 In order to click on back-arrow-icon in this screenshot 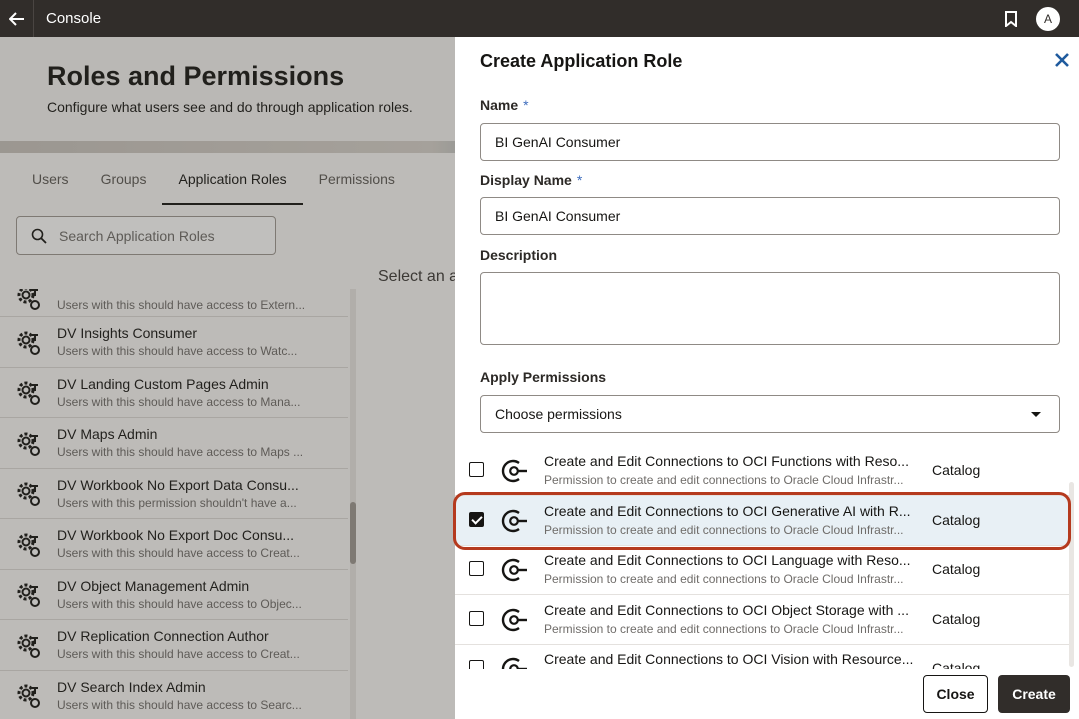, I will do `click(16, 18)`.